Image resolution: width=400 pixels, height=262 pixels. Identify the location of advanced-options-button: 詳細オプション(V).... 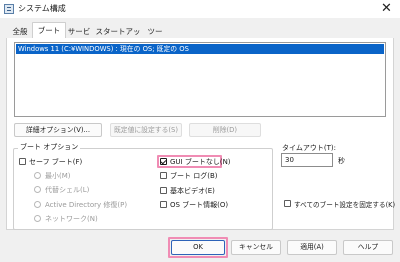
(58, 130).